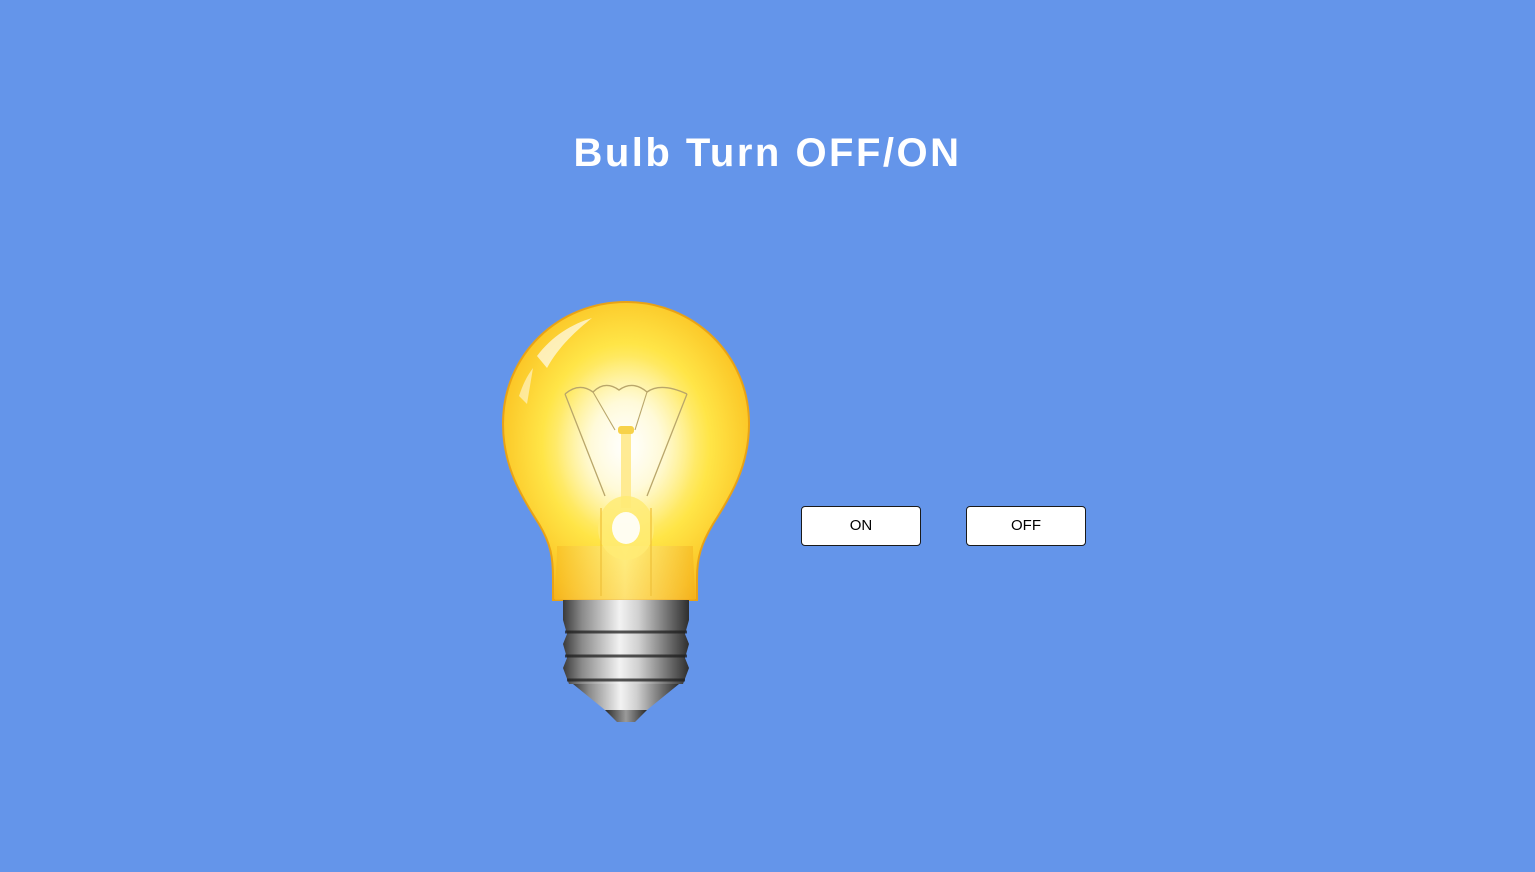  I want to click on on-button: ON, so click(861, 526).